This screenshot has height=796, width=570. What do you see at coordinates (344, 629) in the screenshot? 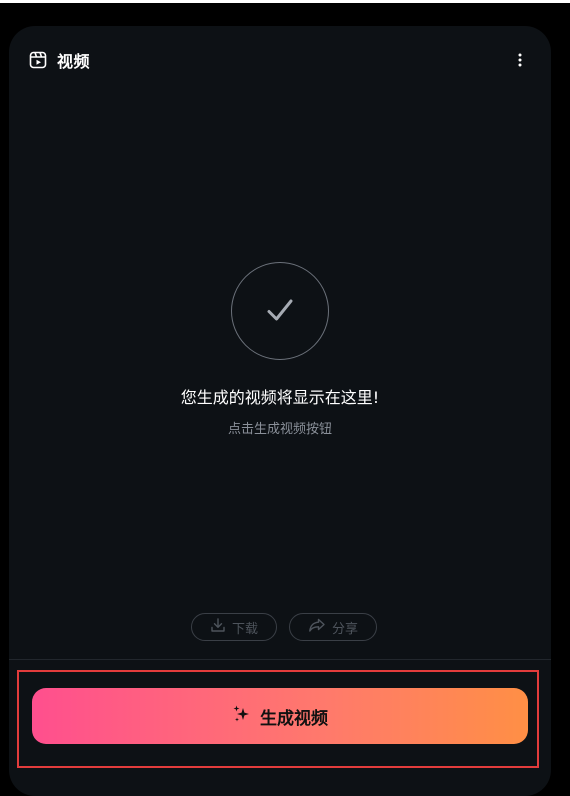
I see `share-label: 分享` at bounding box center [344, 629].